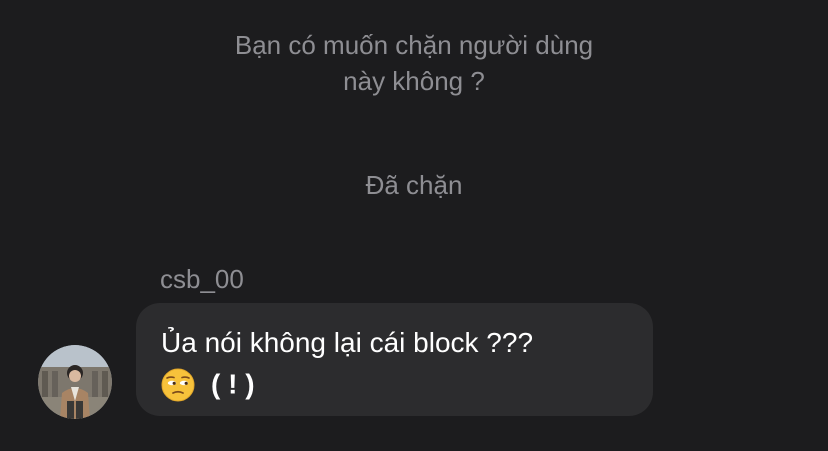 The image size is (828, 451). I want to click on blocked-status-text: Đã chặn, so click(414, 185).